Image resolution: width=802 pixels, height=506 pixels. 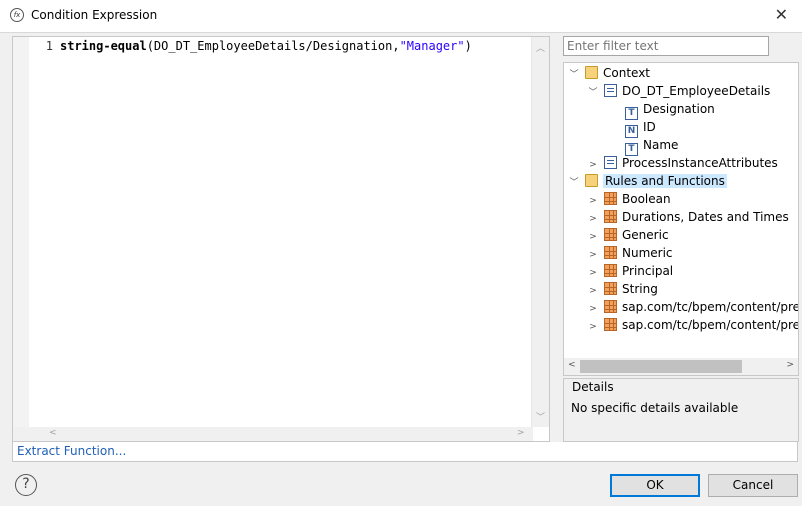 I want to click on code-args: (DO_DT_EmployeeDetails/Designation,, so click(x=273, y=46).